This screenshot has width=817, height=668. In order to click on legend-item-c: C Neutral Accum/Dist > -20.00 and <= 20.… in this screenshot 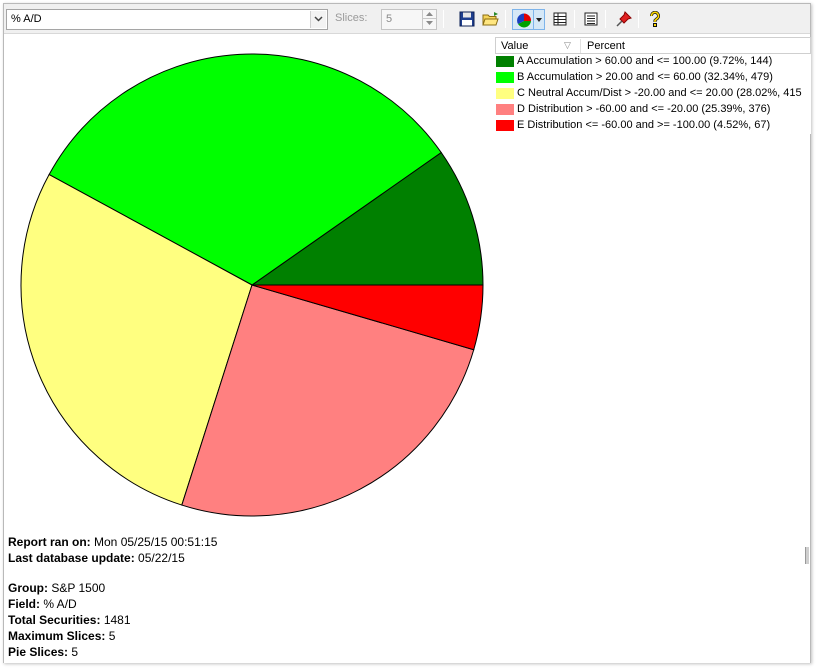, I will do `click(653, 94)`.